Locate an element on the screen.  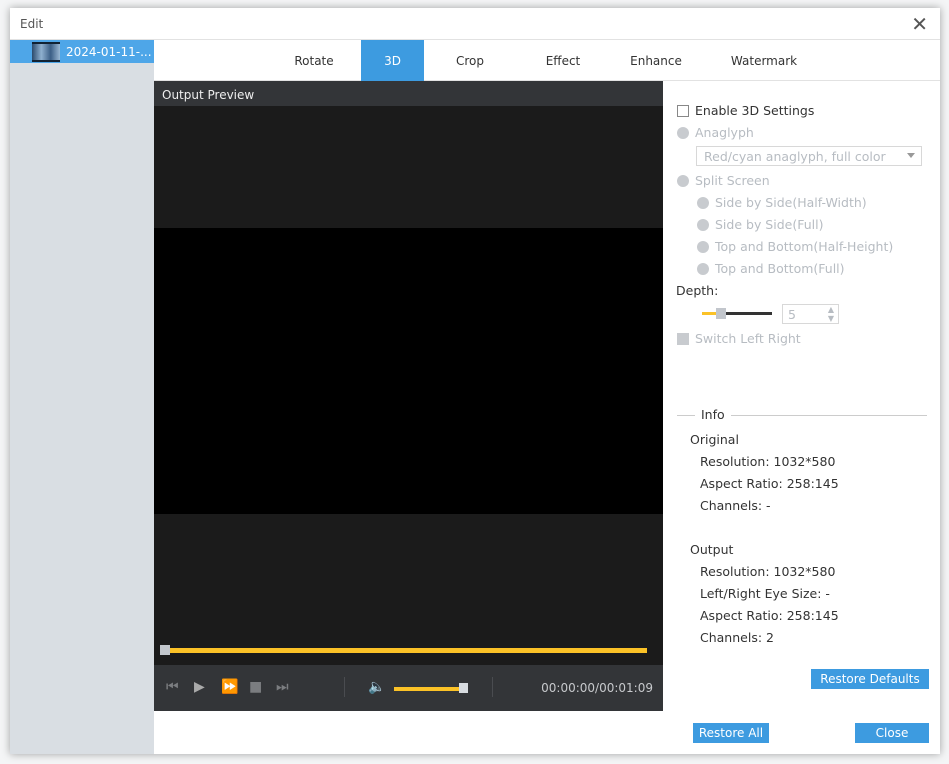
volume-handle is located at coordinates (463, 688).